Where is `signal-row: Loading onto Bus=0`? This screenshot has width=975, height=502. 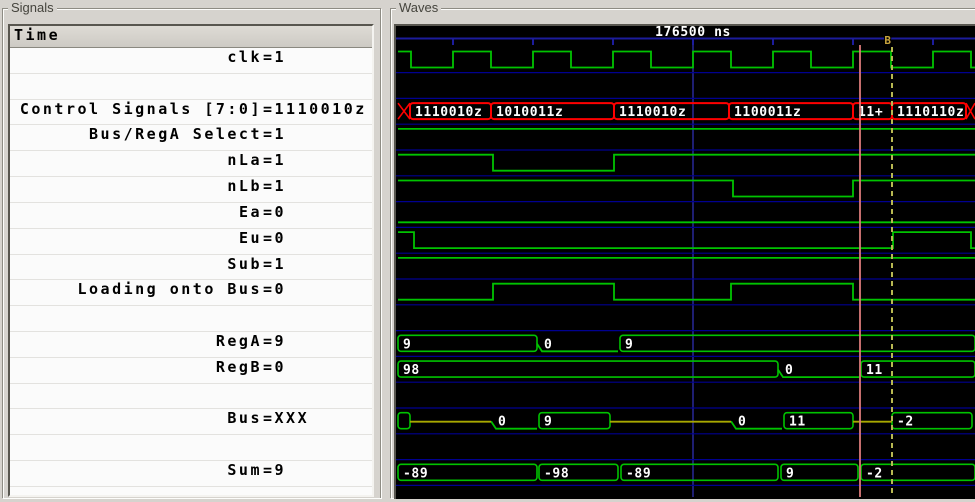
signal-row: Loading onto Bus=0 is located at coordinates (191, 293).